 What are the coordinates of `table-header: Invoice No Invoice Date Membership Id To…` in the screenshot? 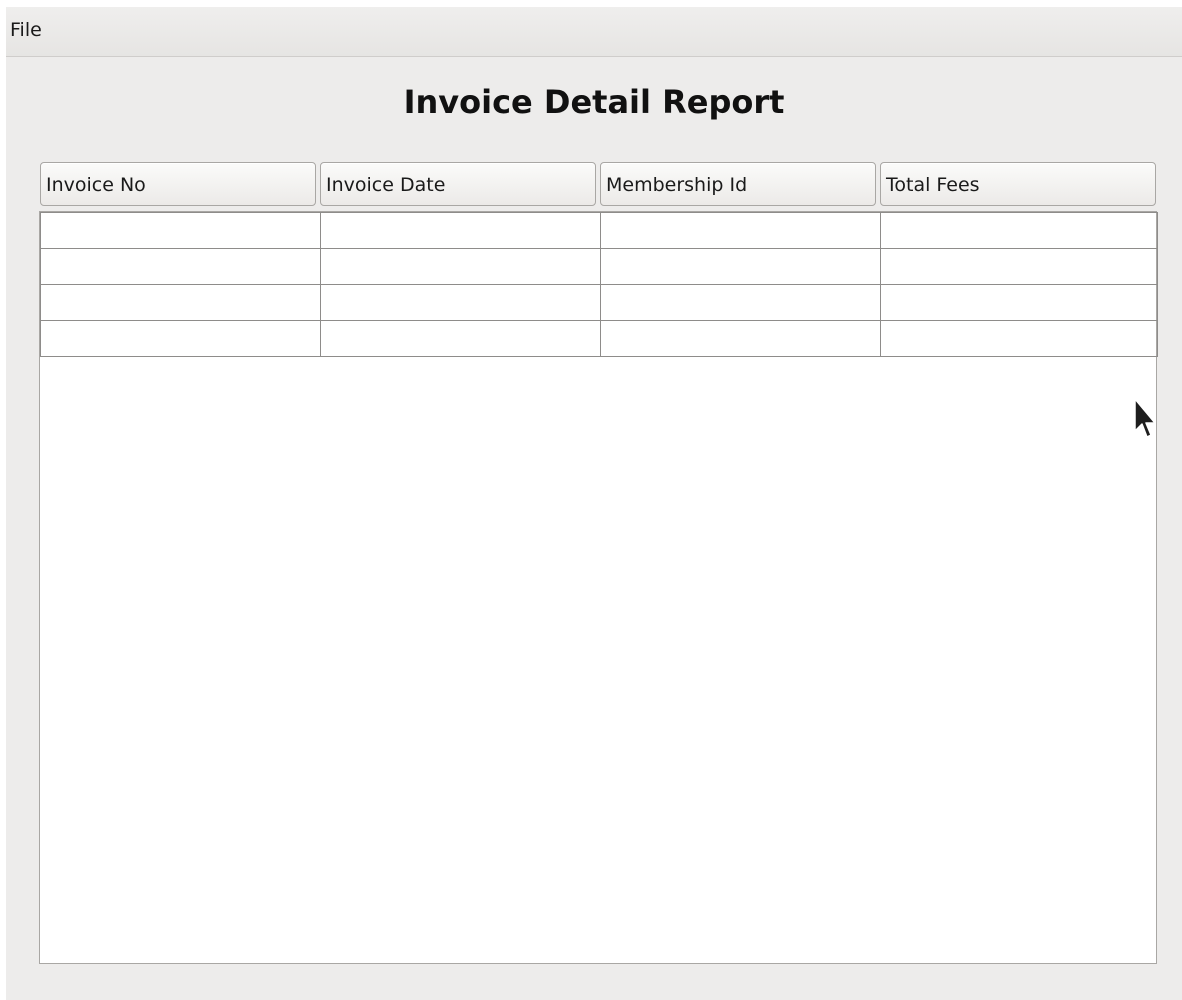 It's located at (598, 185).